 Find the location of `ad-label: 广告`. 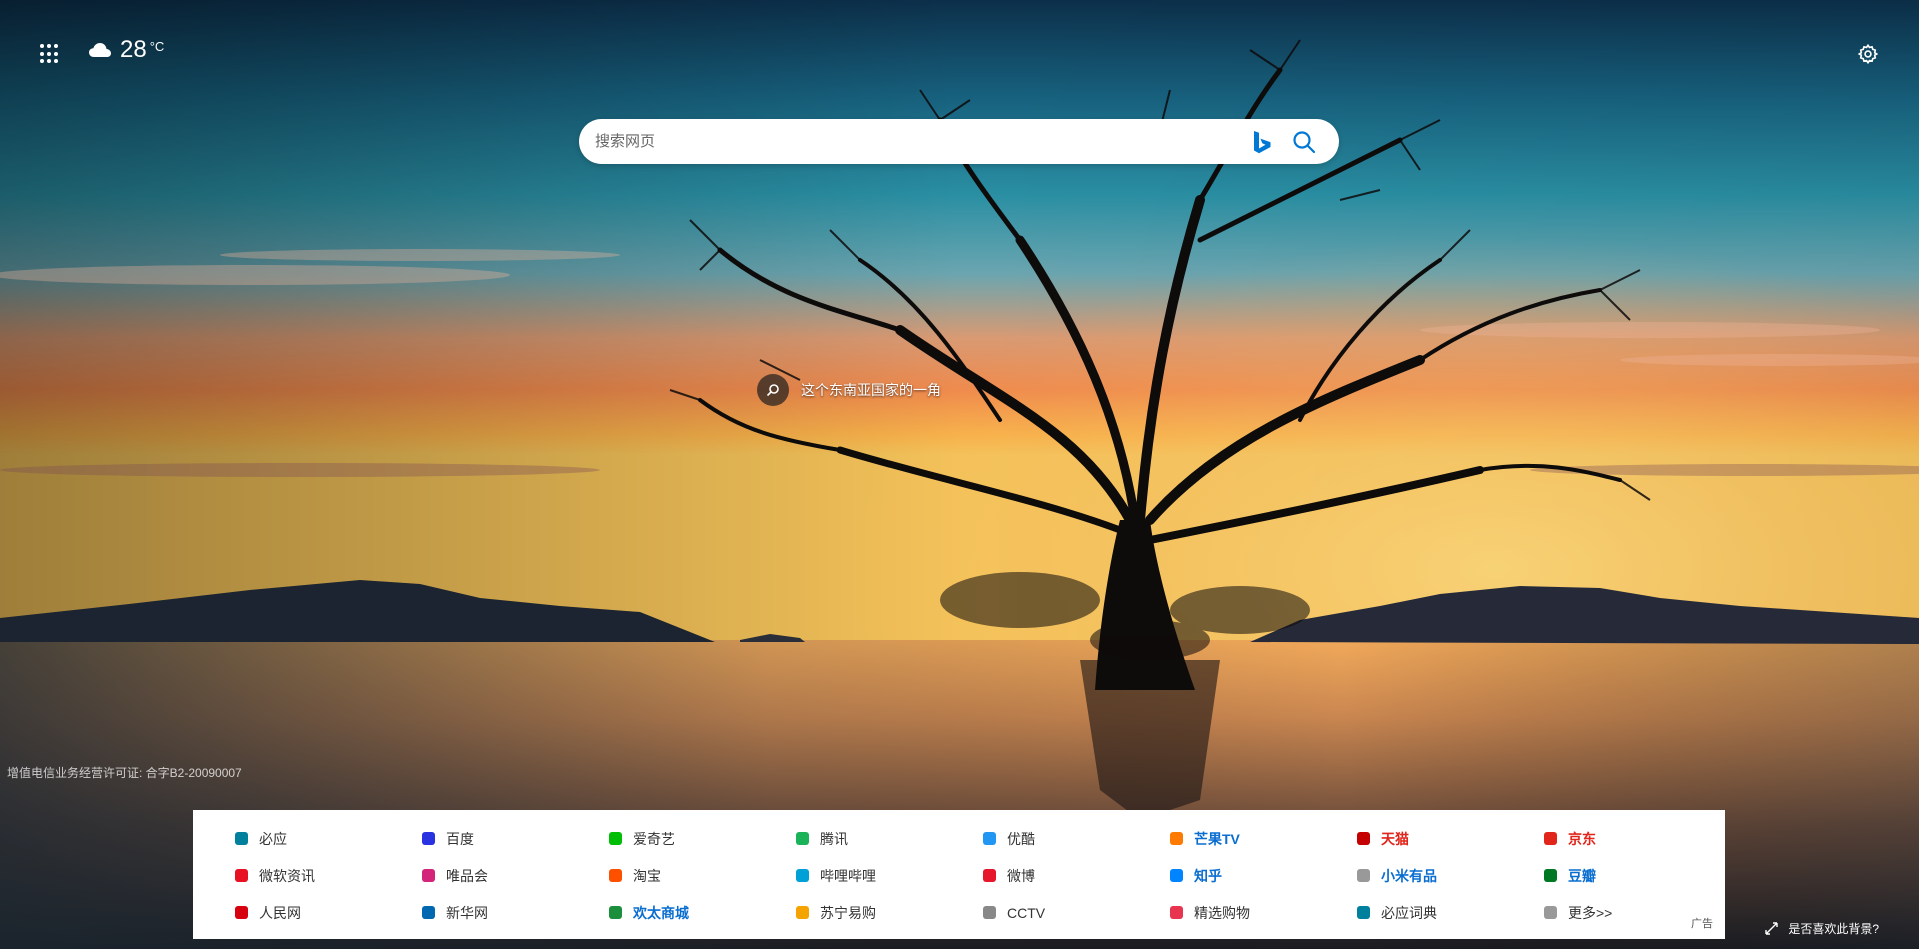

ad-label: 广告 is located at coordinates (1702, 924).